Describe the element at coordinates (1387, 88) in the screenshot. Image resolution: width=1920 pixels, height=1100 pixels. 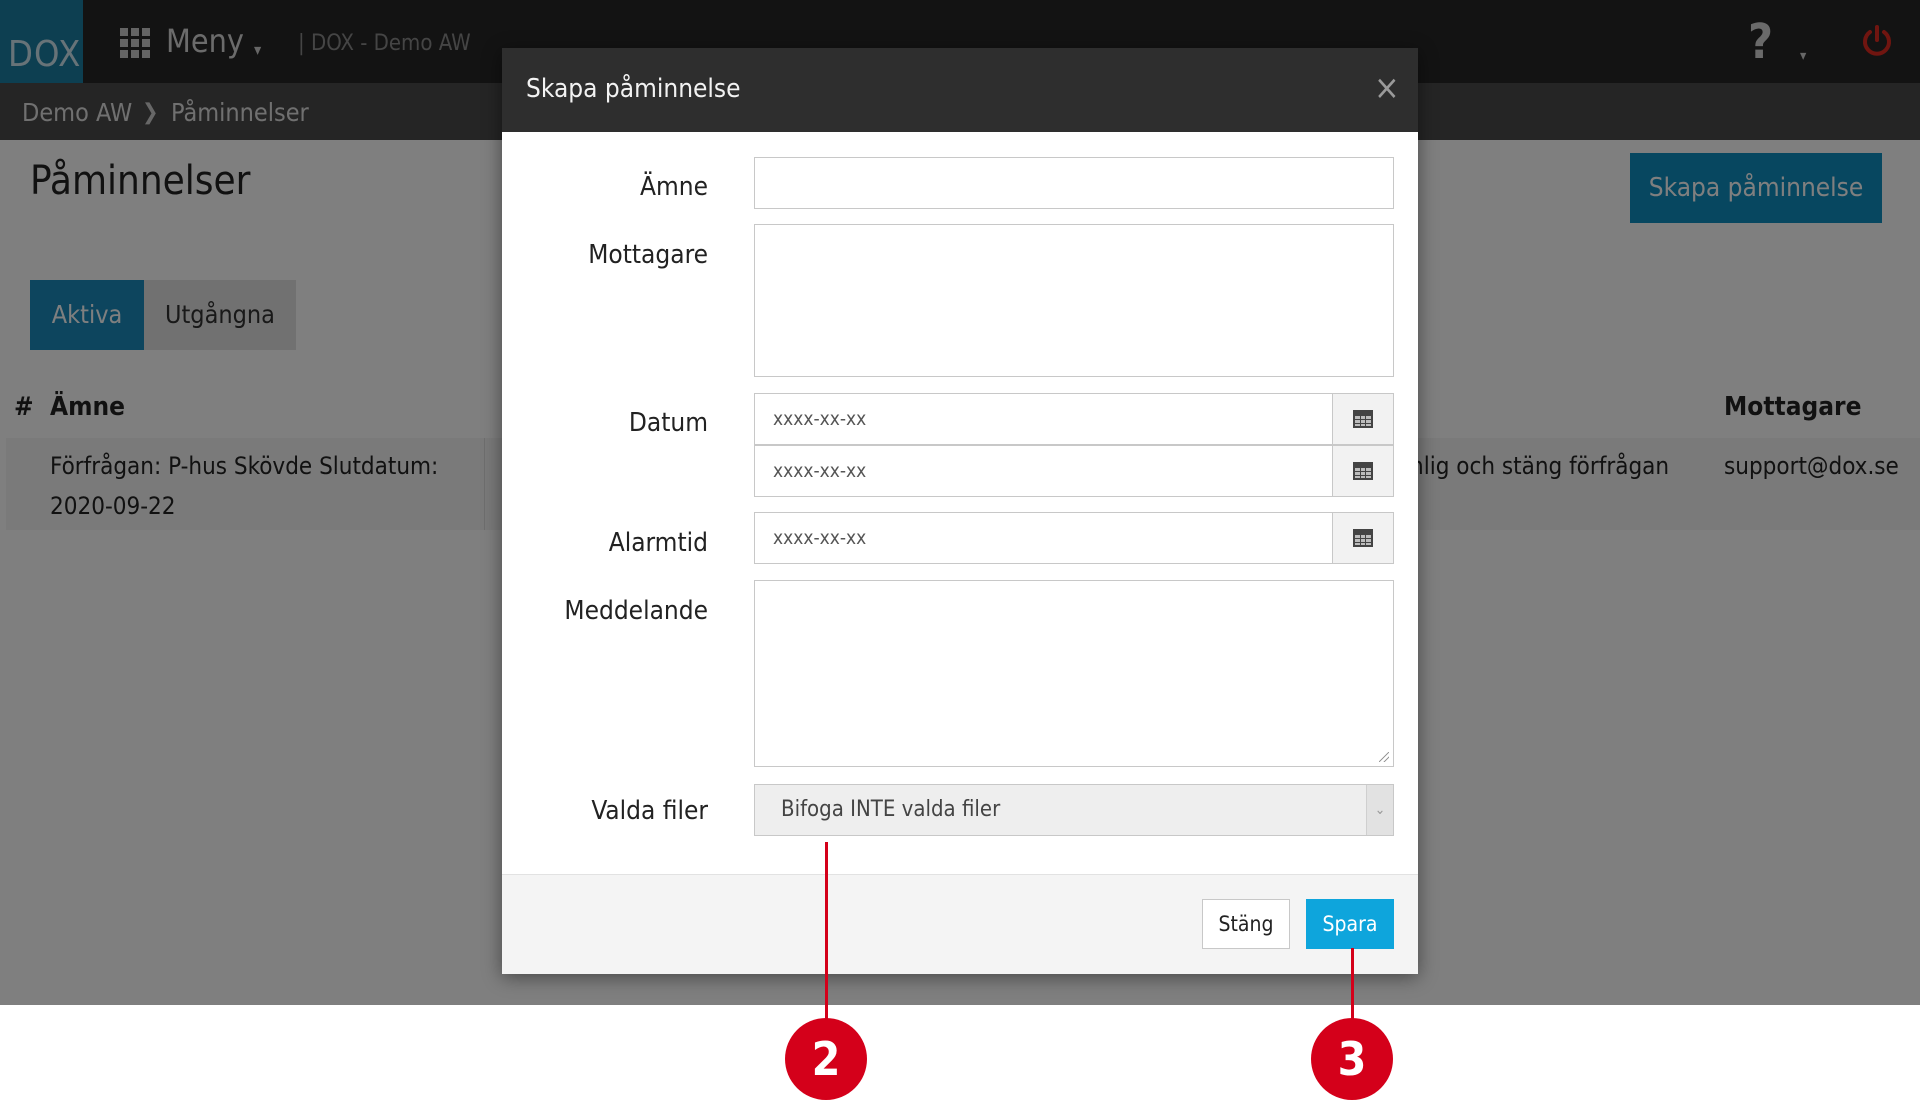
I see `close-icon: ×` at that location.